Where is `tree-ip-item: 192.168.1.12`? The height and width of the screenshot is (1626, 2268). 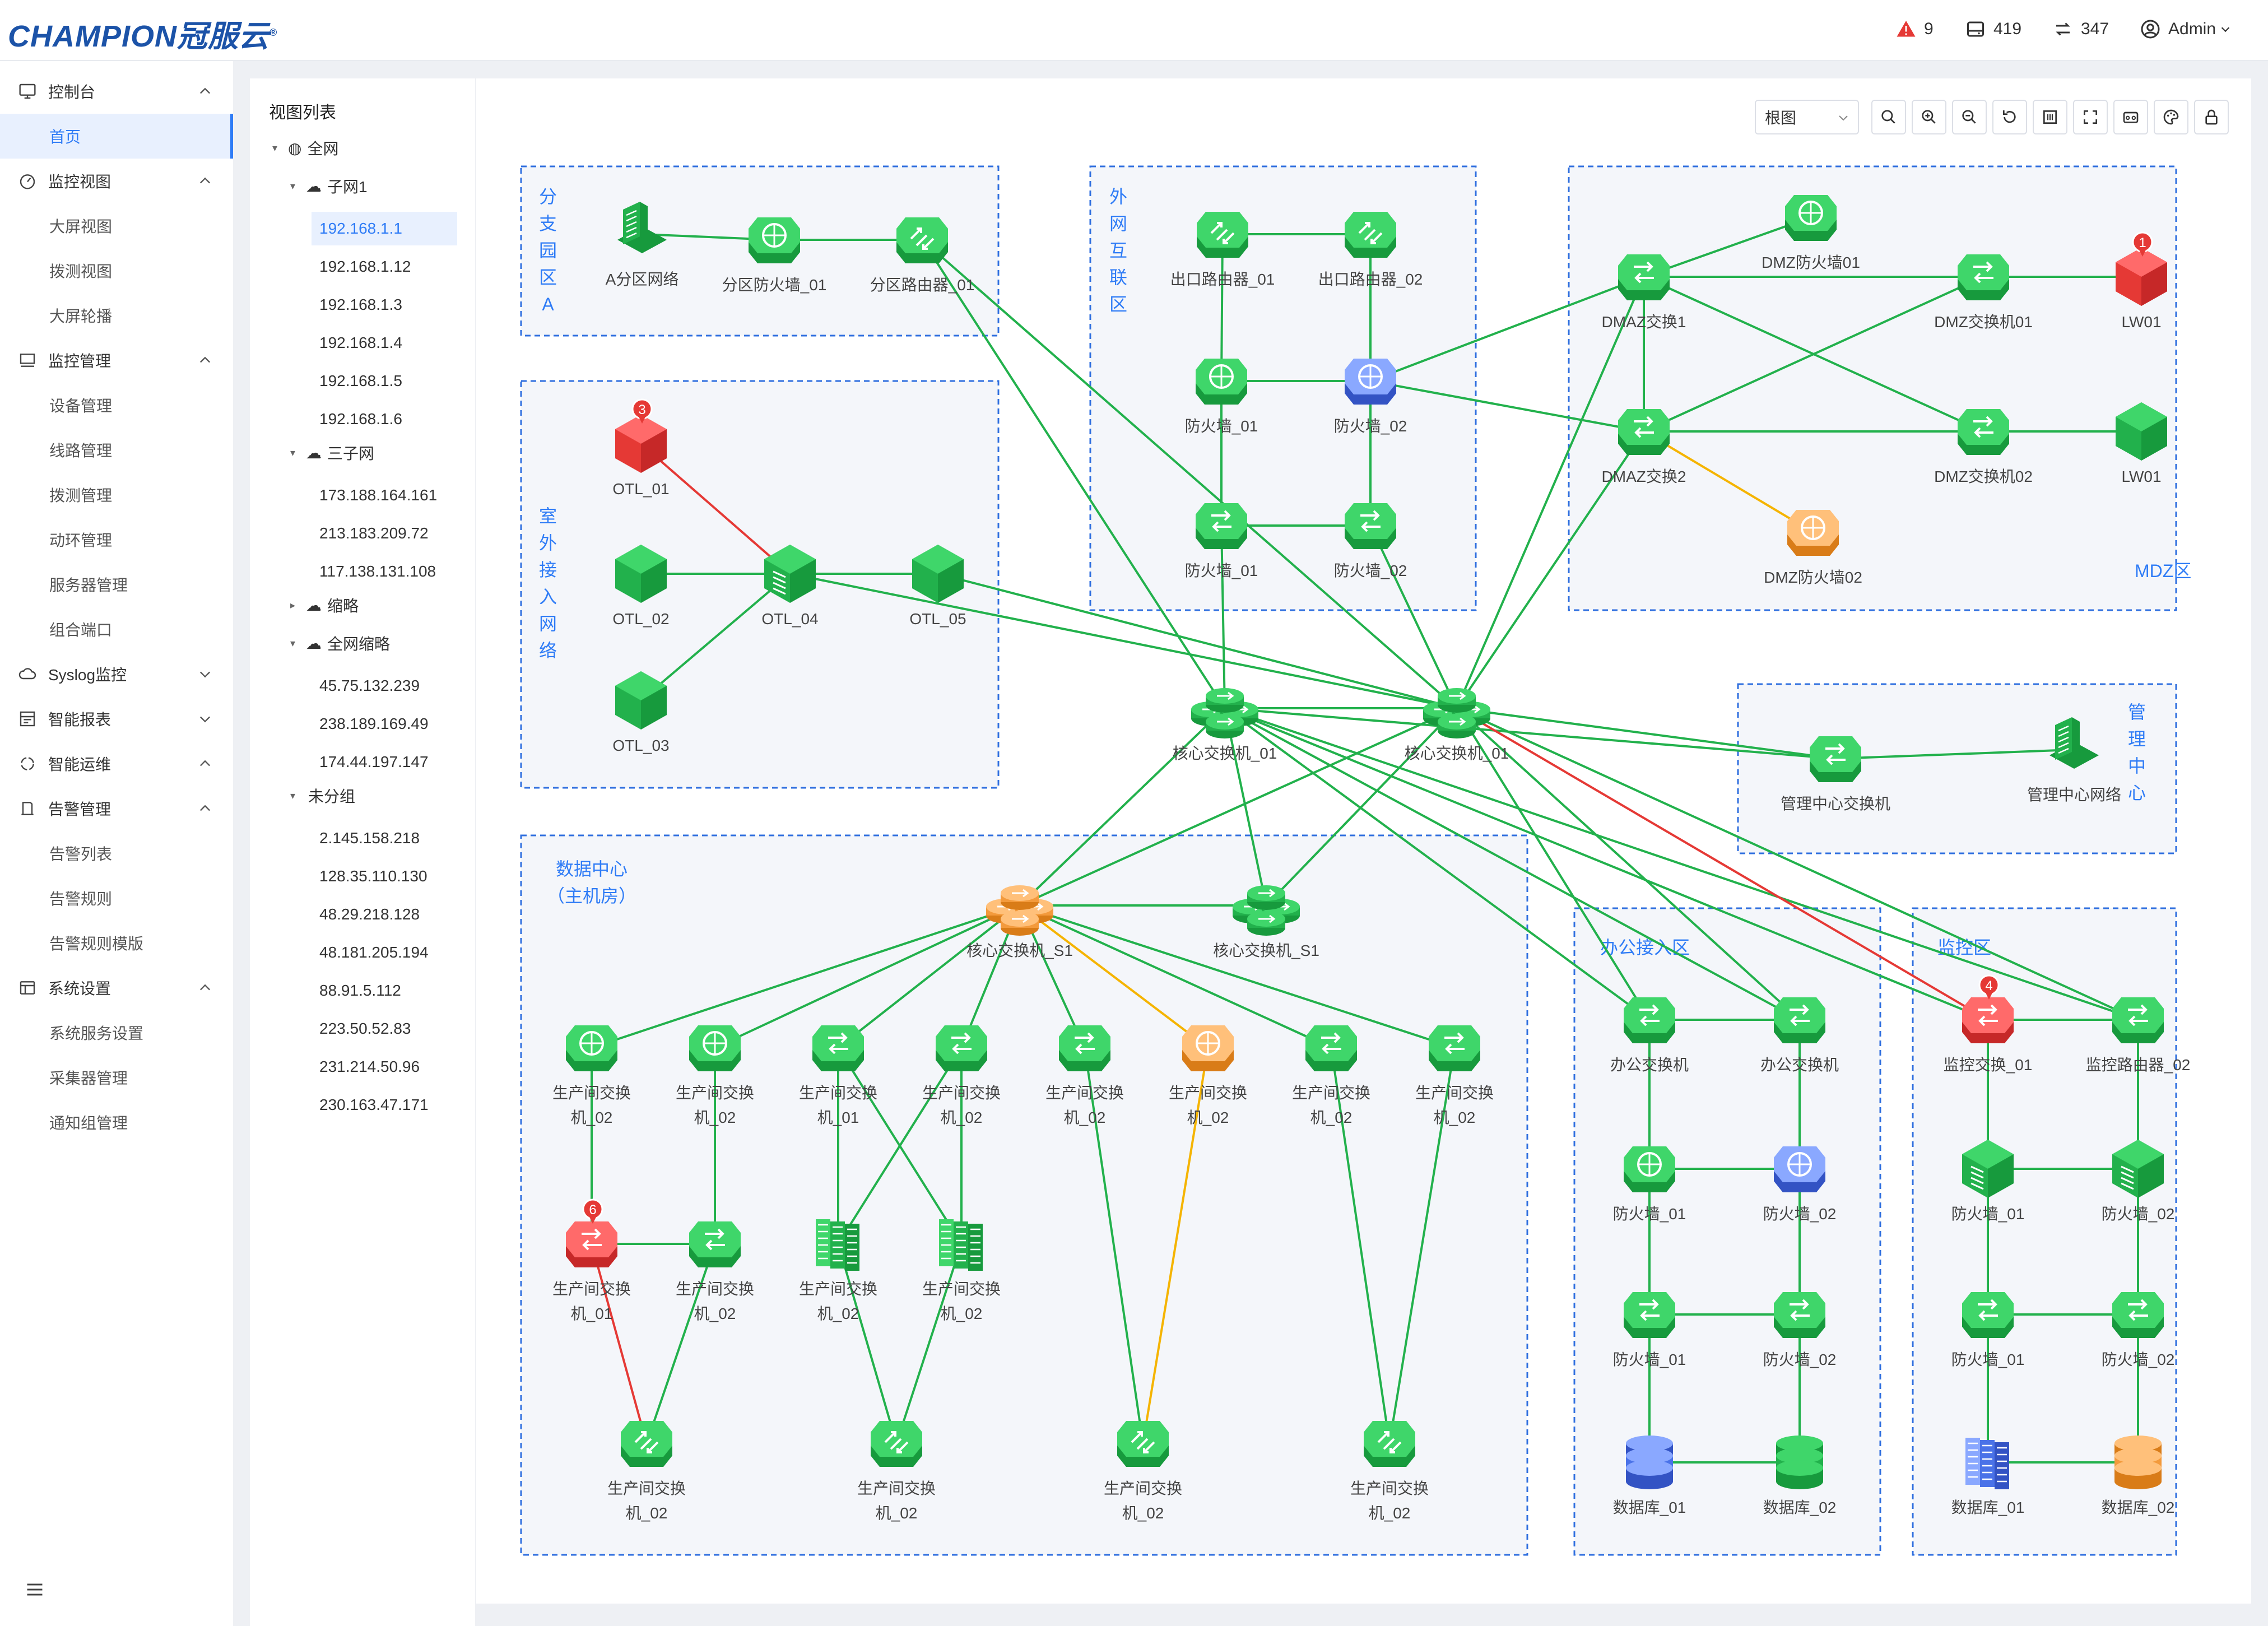
tree-ip-item: 192.168.1.12 is located at coordinates (384, 267).